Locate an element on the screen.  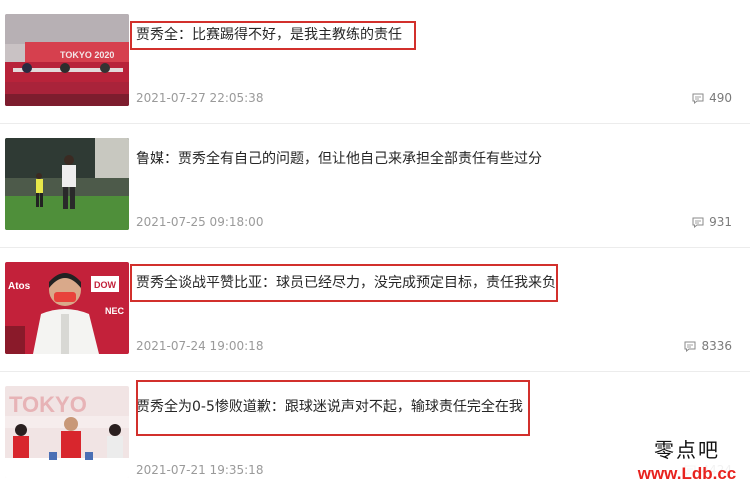
press-conference-photo: TOKYO is located at coordinates (67, 432).